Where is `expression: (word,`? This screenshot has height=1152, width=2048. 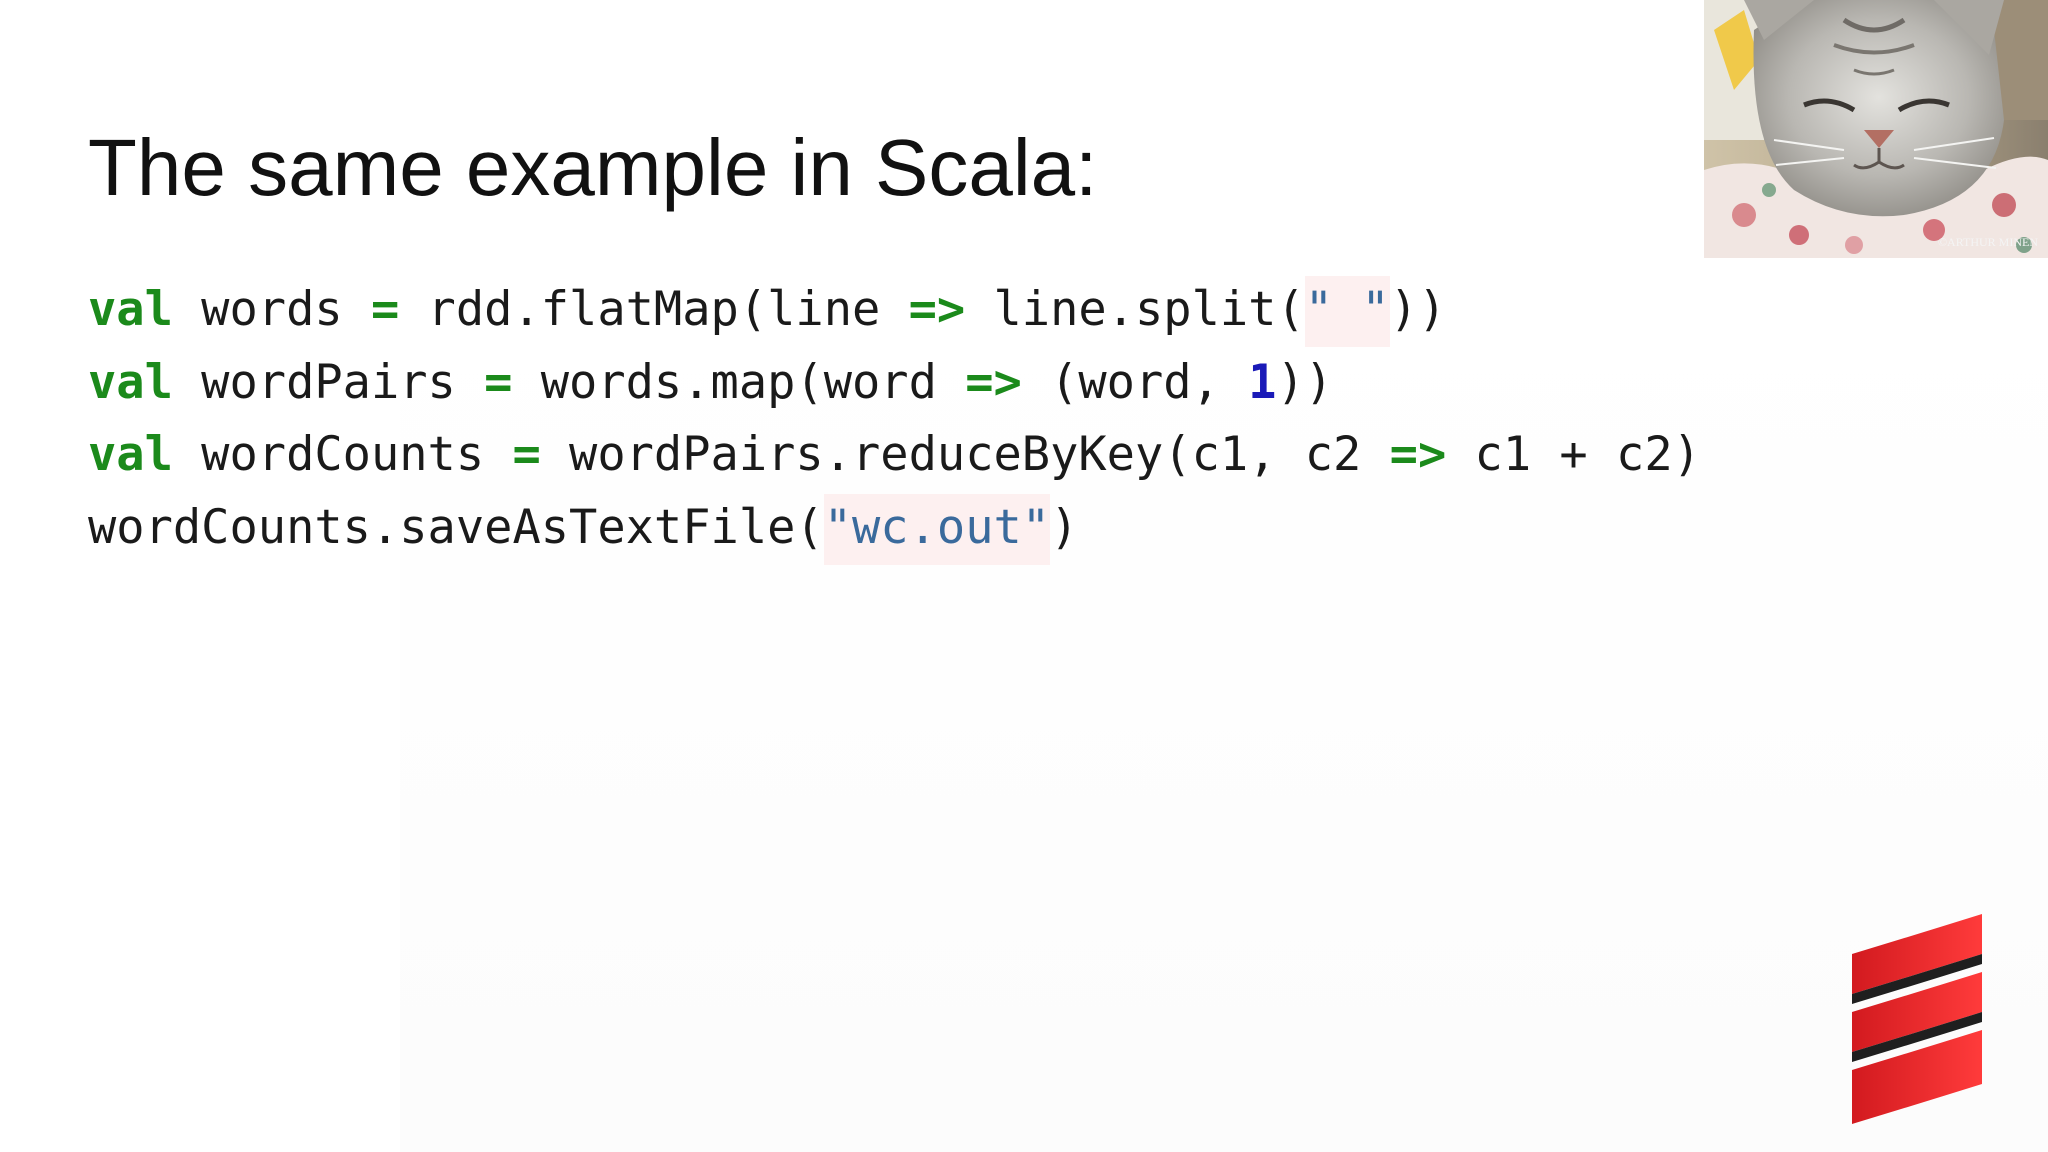 expression: (word, is located at coordinates (1135, 382).